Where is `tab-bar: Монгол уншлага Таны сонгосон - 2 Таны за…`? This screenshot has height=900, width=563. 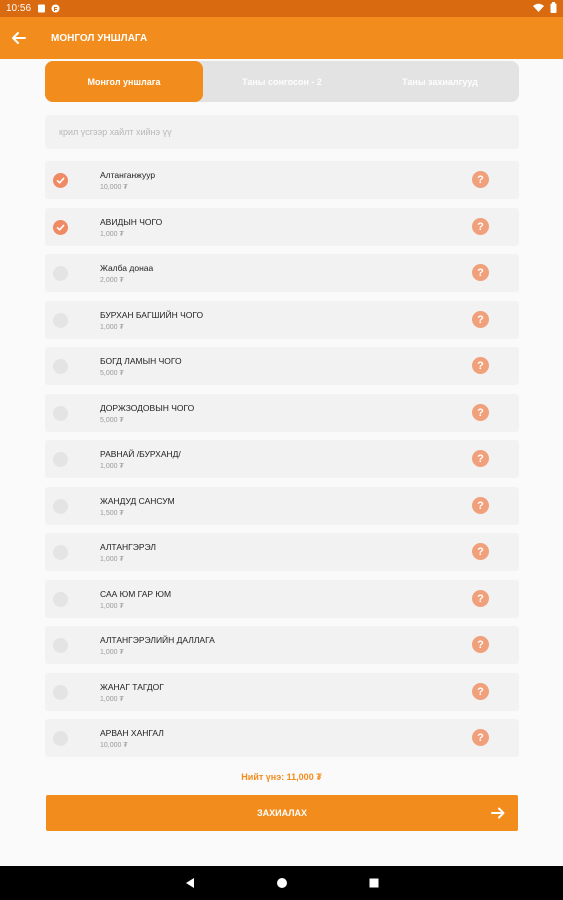
tab-bar: Монгол уншлага Таны сонгосон - 2 Таны за… is located at coordinates (282, 81).